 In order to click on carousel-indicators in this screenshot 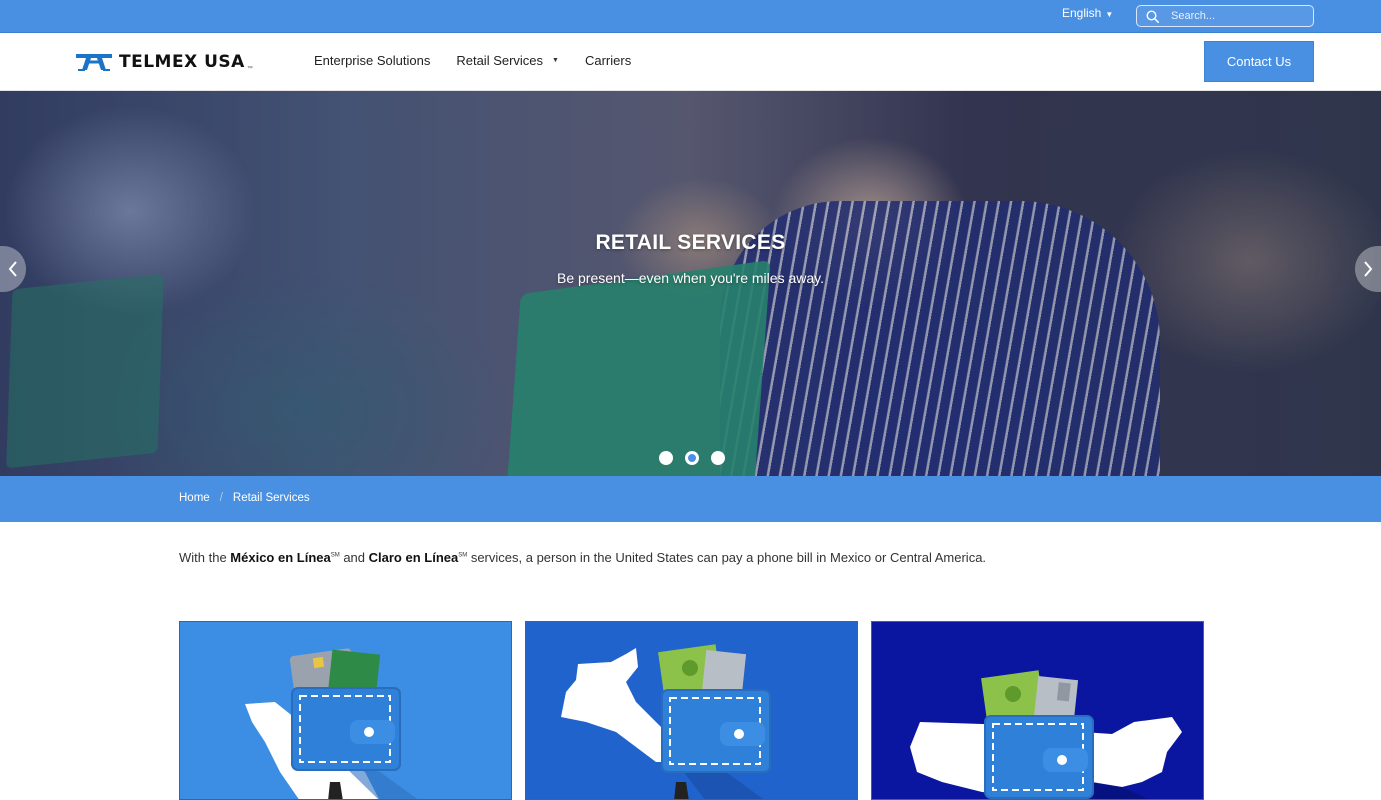, I will do `click(692, 458)`.